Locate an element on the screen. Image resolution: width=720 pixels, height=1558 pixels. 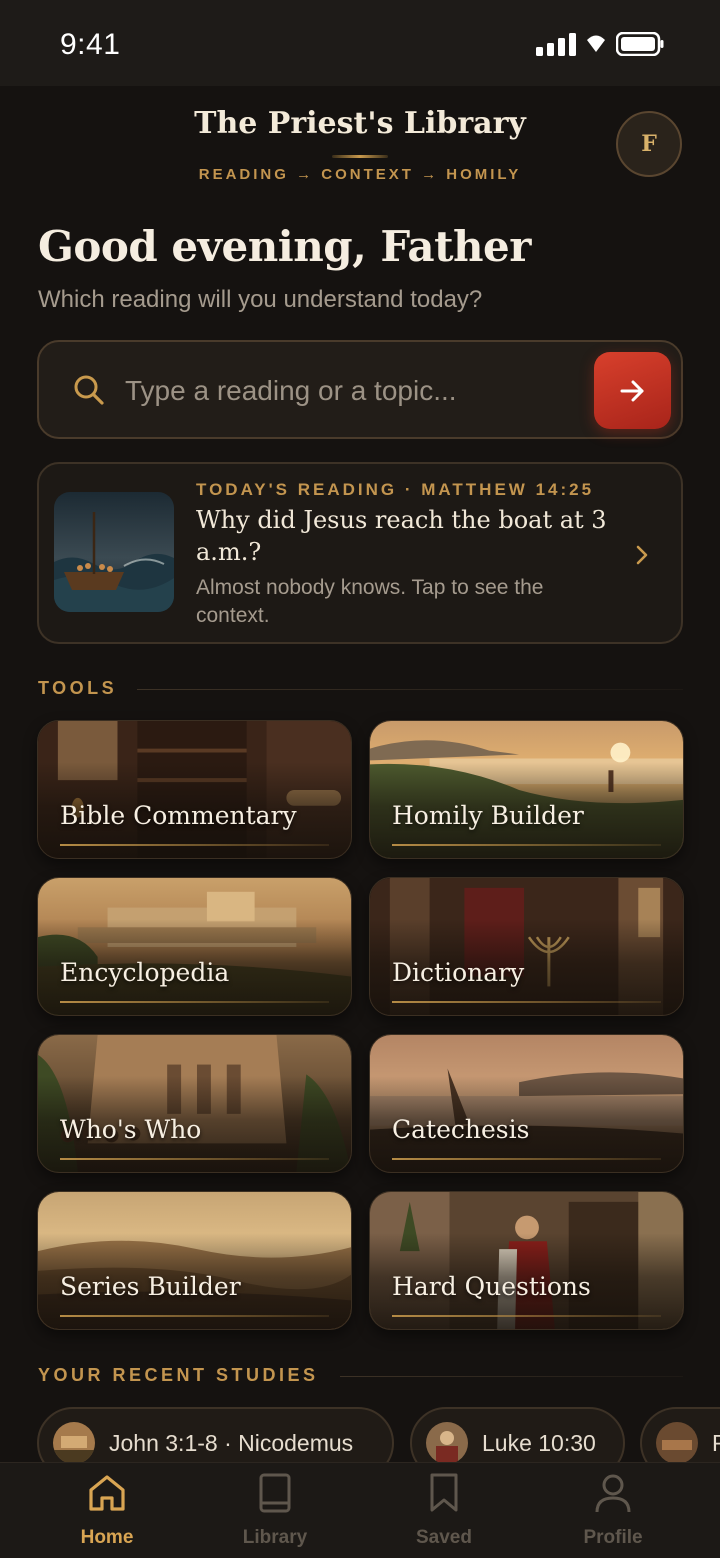
tools-heading: TOOLS is located at coordinates (78, 688).